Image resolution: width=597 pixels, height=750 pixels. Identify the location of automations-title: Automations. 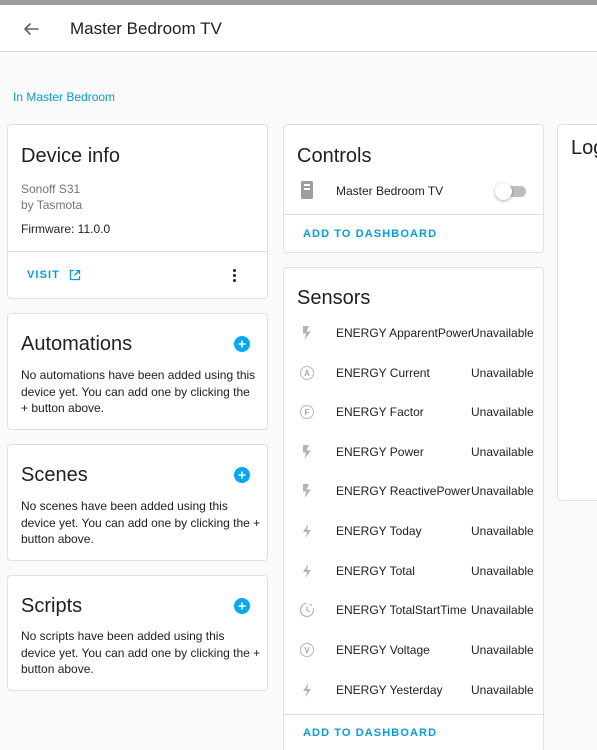
(77, 344).